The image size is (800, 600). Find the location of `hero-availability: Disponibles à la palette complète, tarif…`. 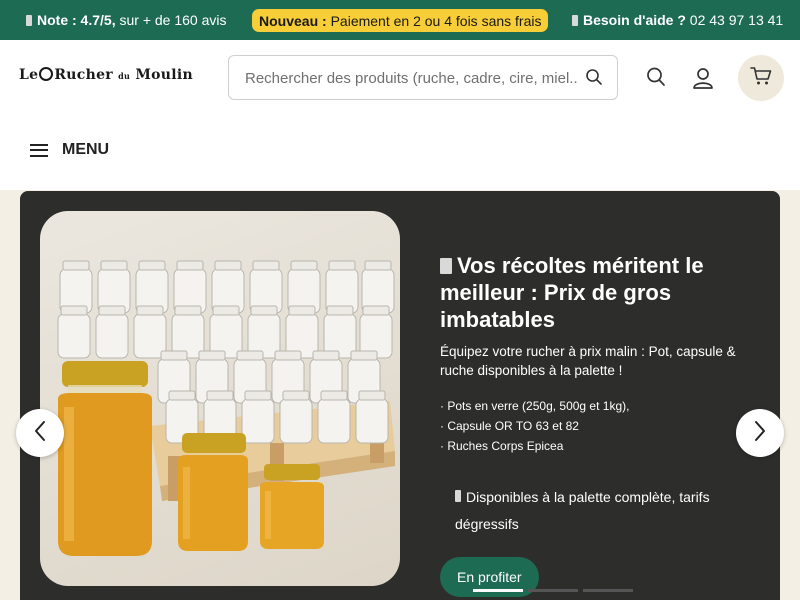

hero-availability: Disponibles à la palette complète, tarif… is located at coordinates (605, 511).